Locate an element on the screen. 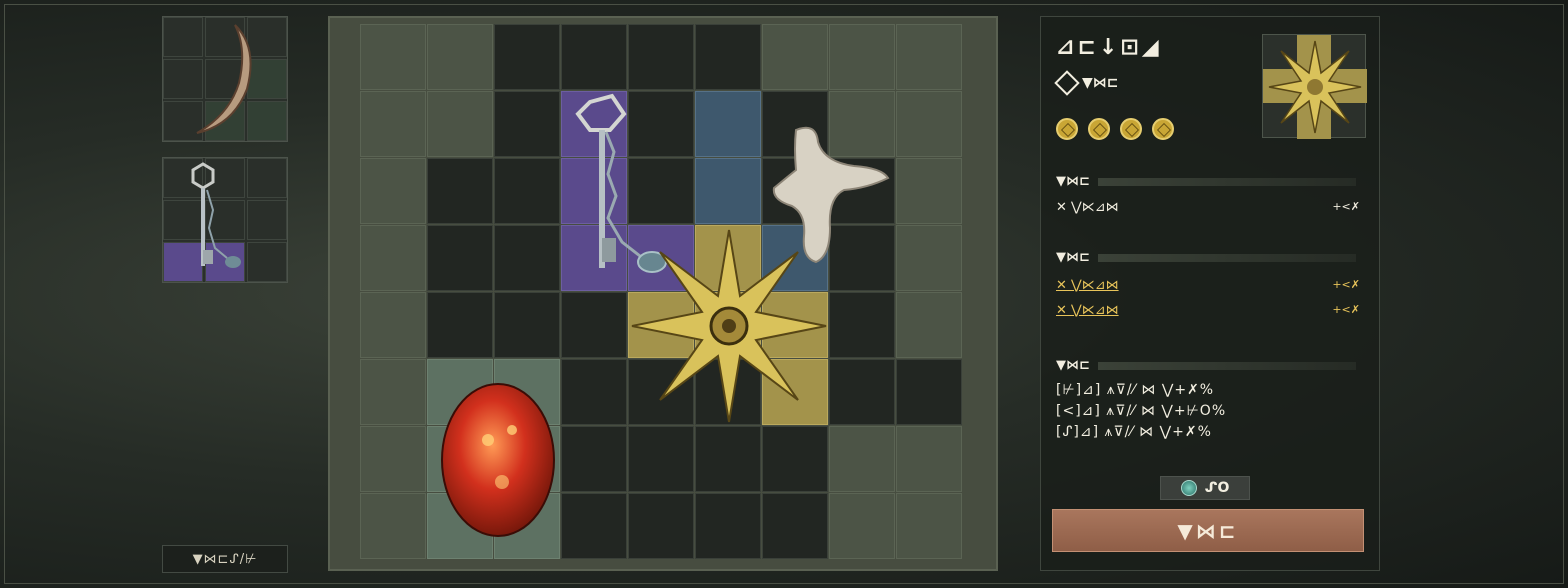 This screenshot has height=588, width=1568. item-title: ⊿⊏↓⊡◢ is located at coordinates (1109, 47).